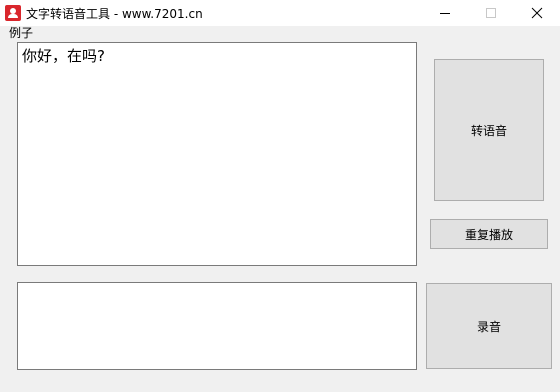 The width and height of the screenshot is (560, 392). I want to click on close-button, so click(537, 13).